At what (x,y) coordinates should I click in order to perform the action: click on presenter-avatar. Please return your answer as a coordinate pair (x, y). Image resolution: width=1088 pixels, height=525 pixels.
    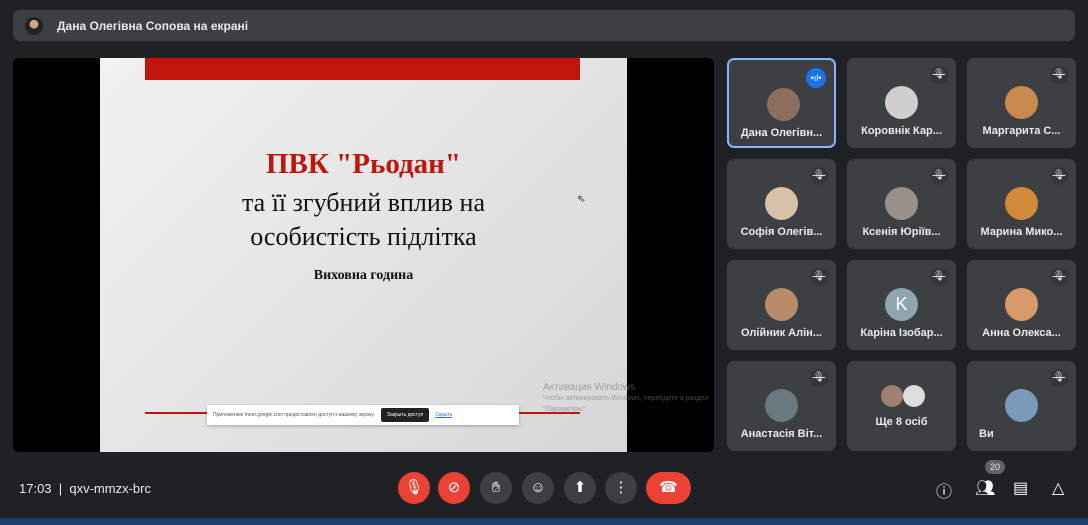
    Looking at the image, I should click on (34, 25).